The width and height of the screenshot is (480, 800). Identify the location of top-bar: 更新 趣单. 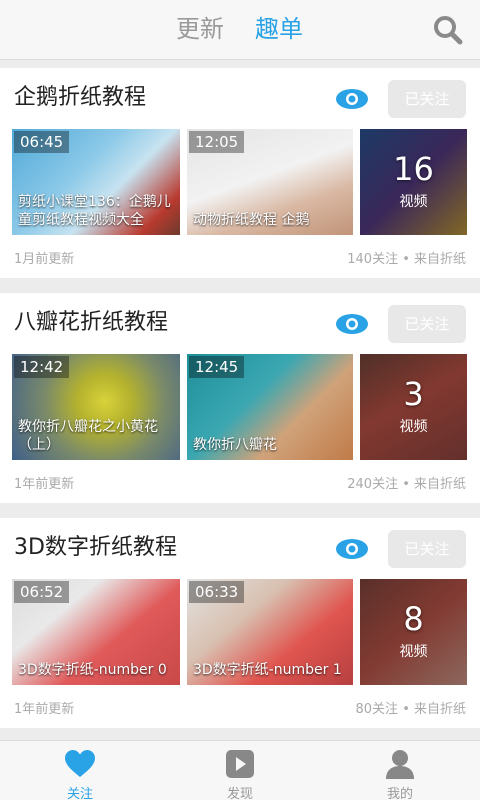
(240, 30).